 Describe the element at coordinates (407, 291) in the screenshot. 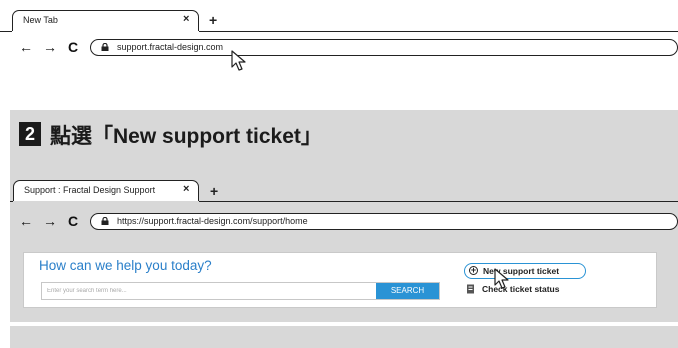

I see `search-button: SEARCH` at that location.